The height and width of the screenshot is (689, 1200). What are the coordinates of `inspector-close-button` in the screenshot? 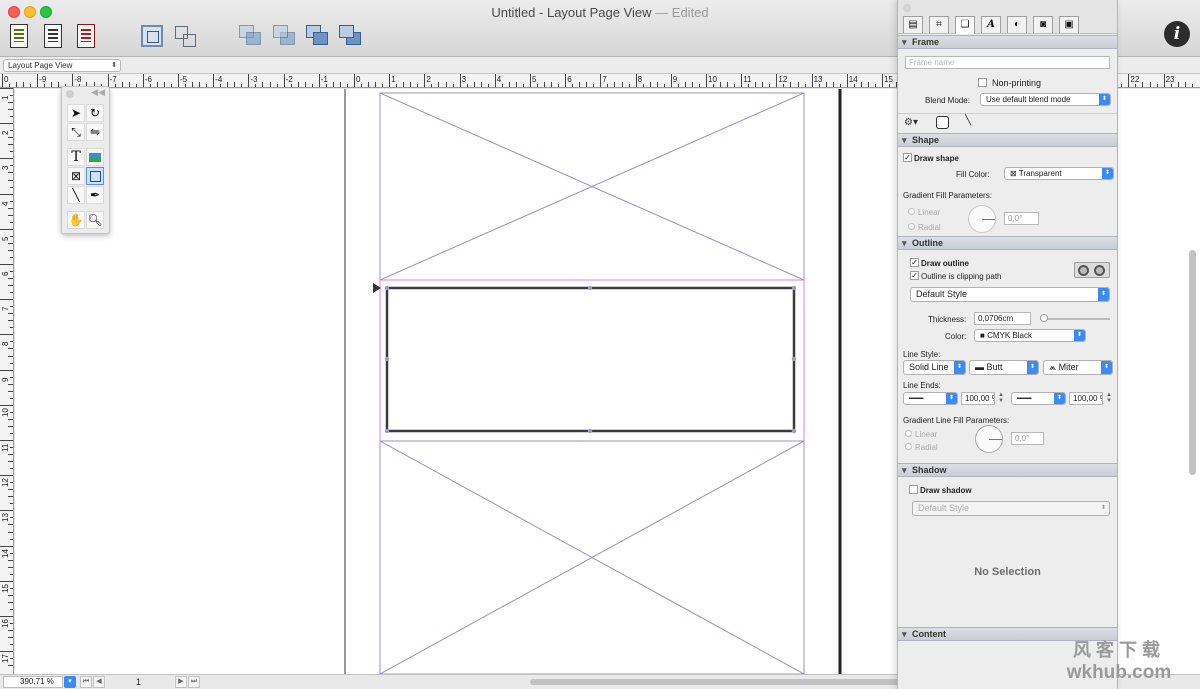 It's located at (907, 8).